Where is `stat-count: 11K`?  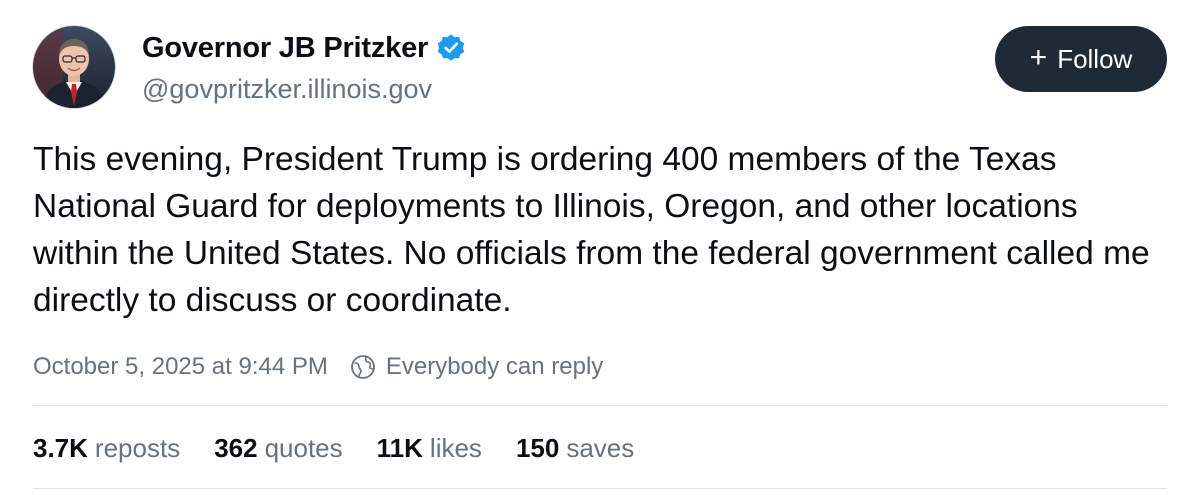 stat-count: 11K is located at coordinates (399, 447).